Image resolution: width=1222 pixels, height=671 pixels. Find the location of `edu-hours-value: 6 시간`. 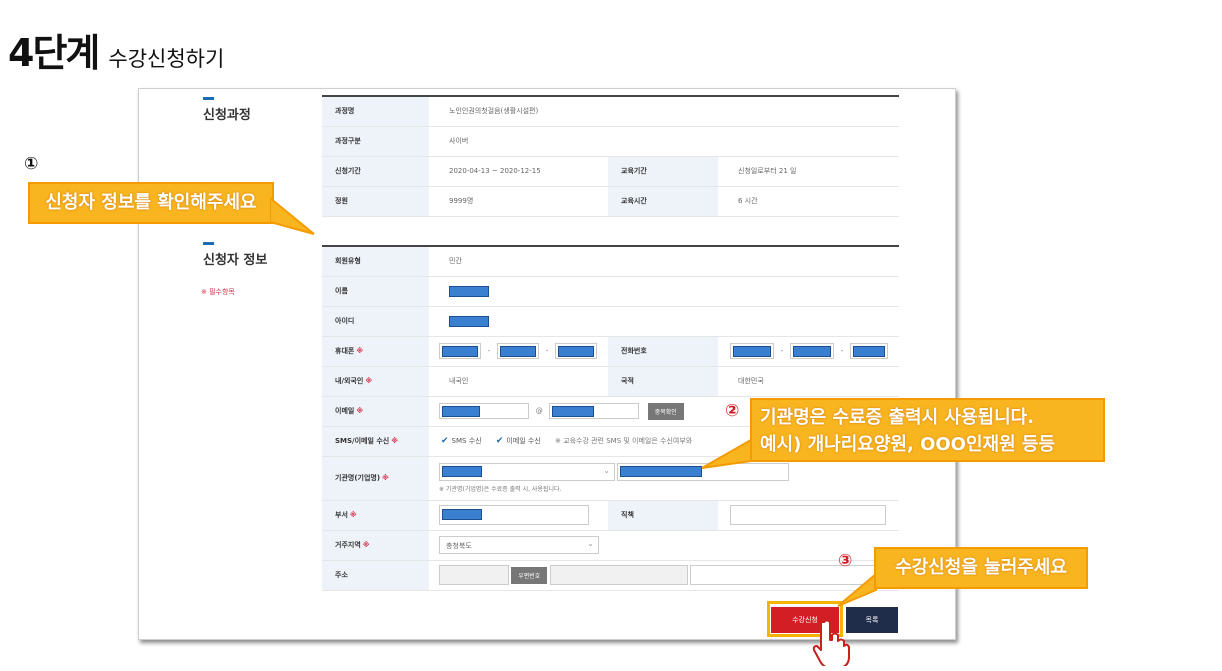

edu-hours-value: 6 시간 is located at coordinates (809, 201).